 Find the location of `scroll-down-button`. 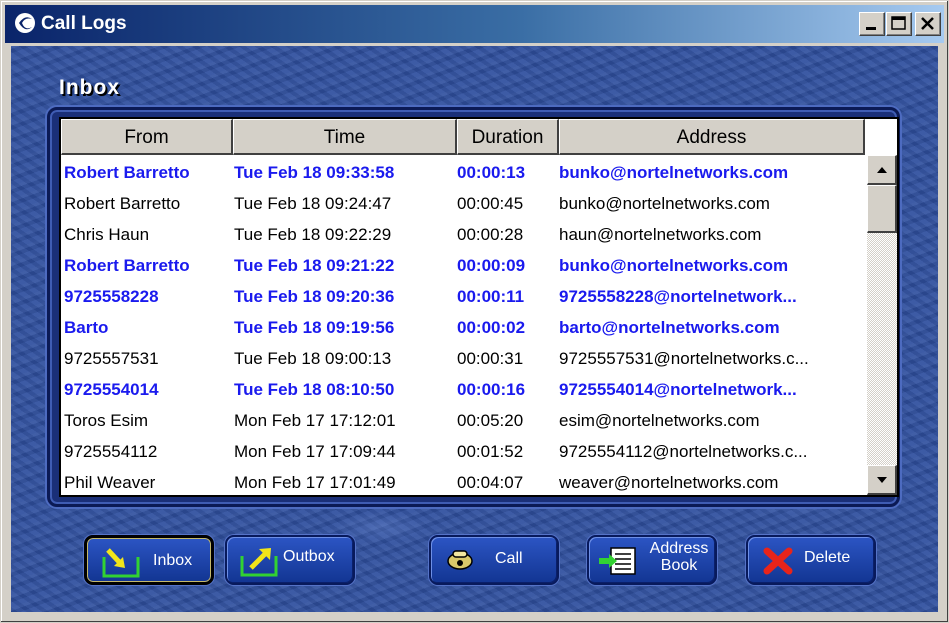

scroll-down-button is located at coordinates (882, 480).